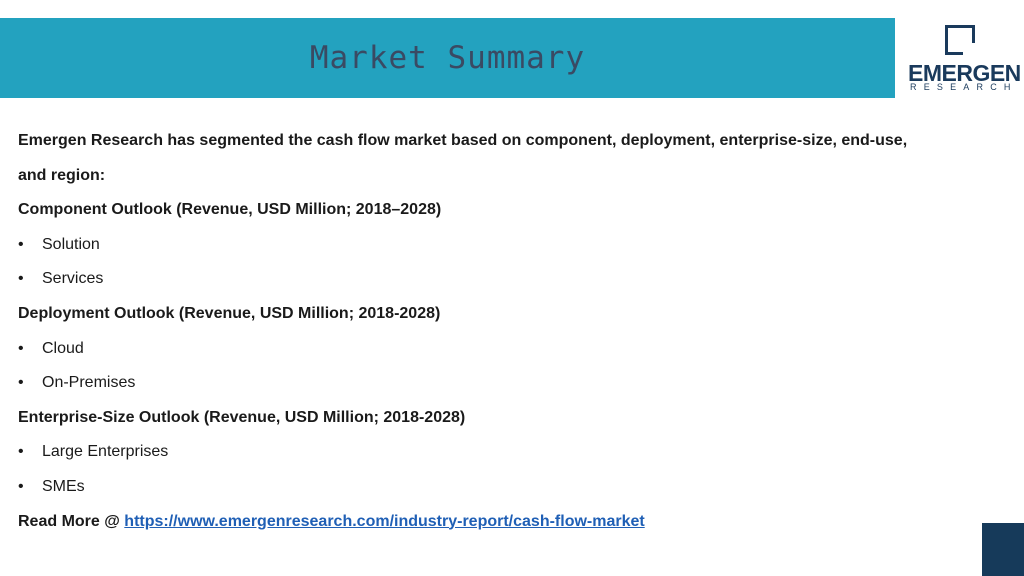 This screenshot has height=576, width=1024. I want to click on list-item: • SMEs, so click(493, 487).